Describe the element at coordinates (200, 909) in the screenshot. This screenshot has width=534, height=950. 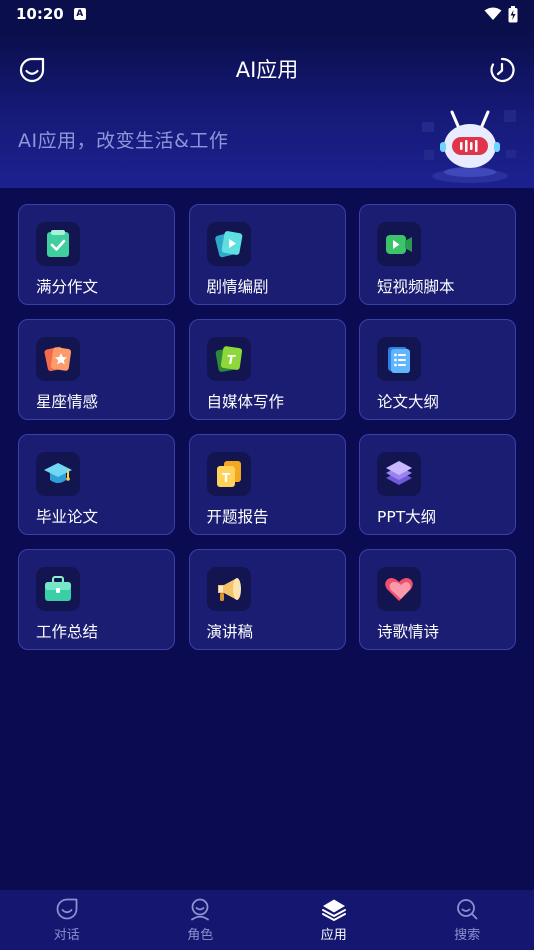
I see `person-icon` at that location.